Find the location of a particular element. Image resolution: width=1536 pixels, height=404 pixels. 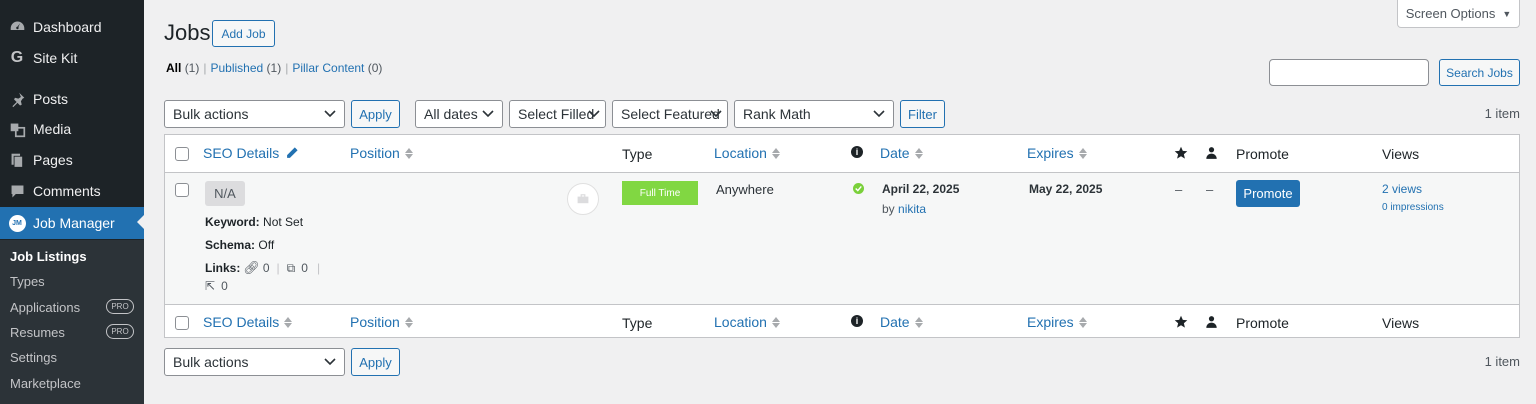

bulk-actions-select-bottom: Bulk actions is located at coordinates (254, 362).